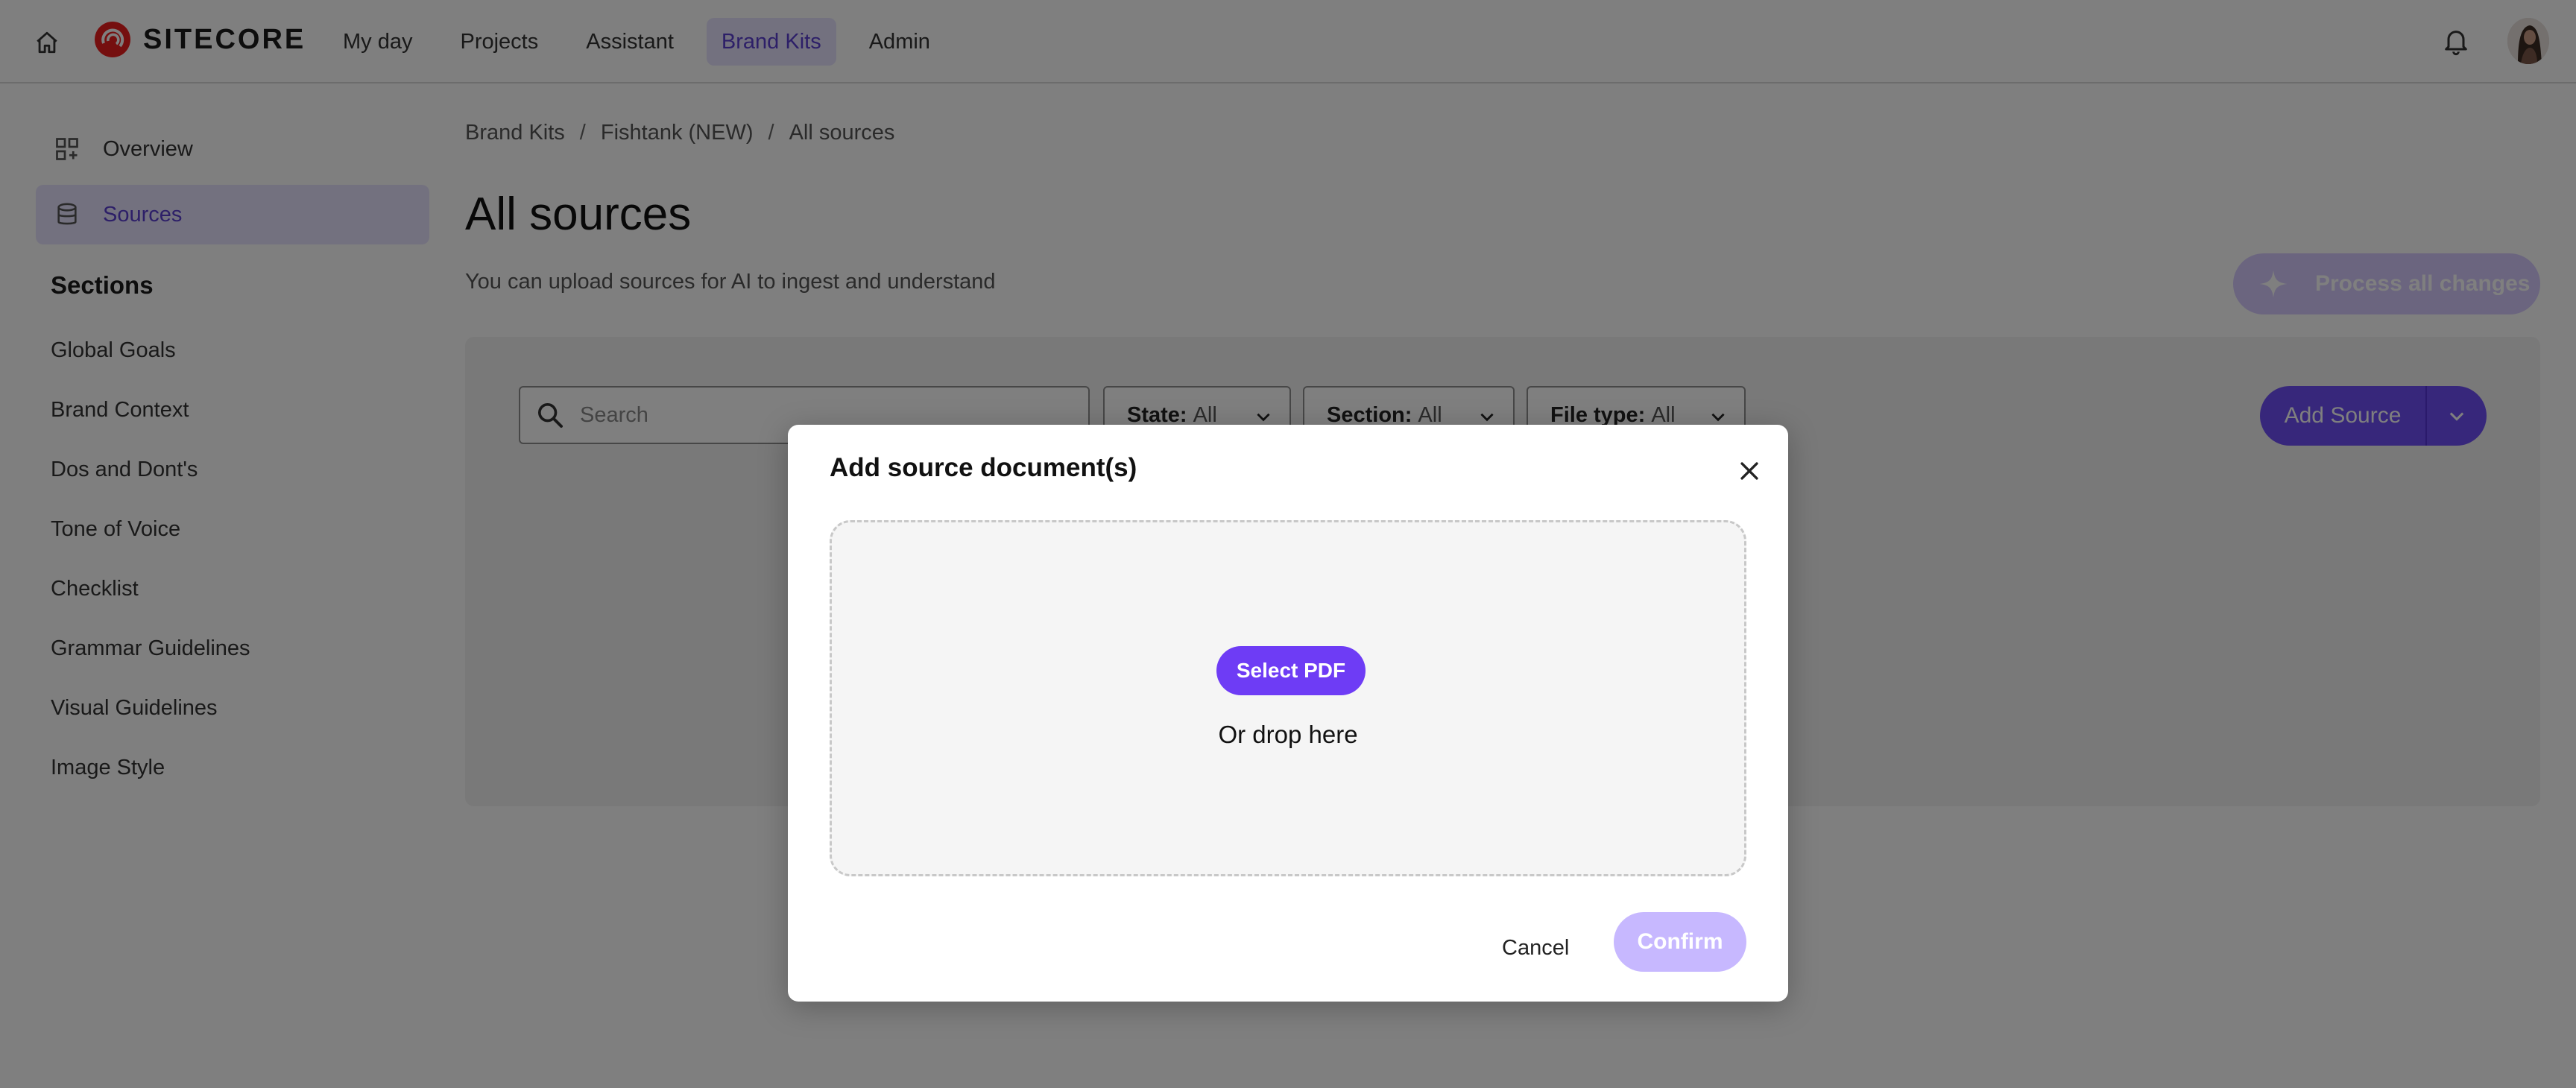  What do you see at coordinates (1680, 942) in the screenshot?
I see `confirm-button: Confirm` at bounding box center [1680, 942].